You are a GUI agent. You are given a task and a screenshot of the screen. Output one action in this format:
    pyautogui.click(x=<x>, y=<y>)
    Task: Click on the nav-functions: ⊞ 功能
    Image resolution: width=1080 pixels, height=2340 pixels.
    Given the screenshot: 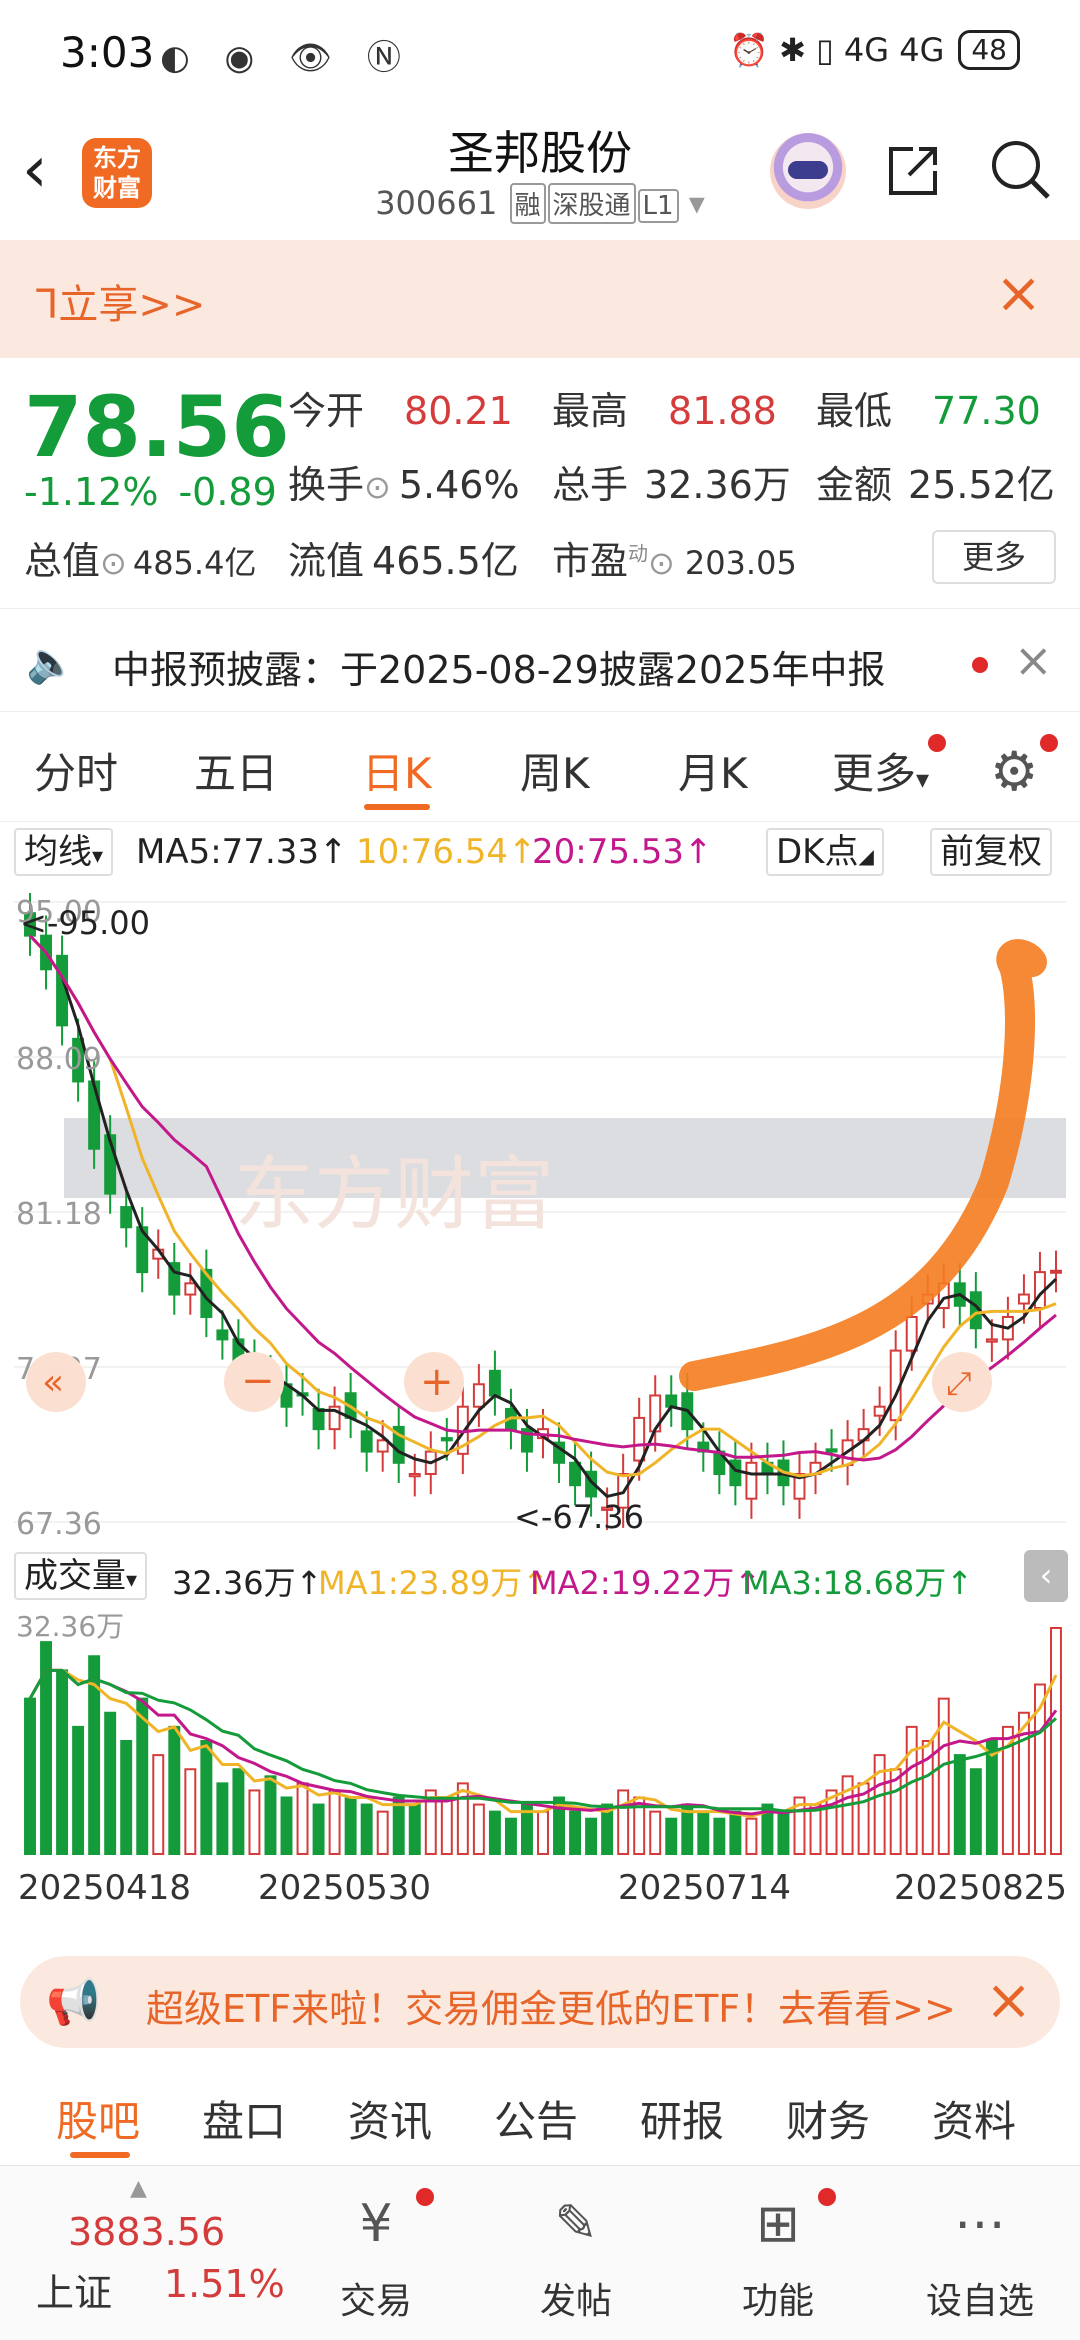 What is the action you would take?
    pyautogui.click(x=778, y=2259)
    